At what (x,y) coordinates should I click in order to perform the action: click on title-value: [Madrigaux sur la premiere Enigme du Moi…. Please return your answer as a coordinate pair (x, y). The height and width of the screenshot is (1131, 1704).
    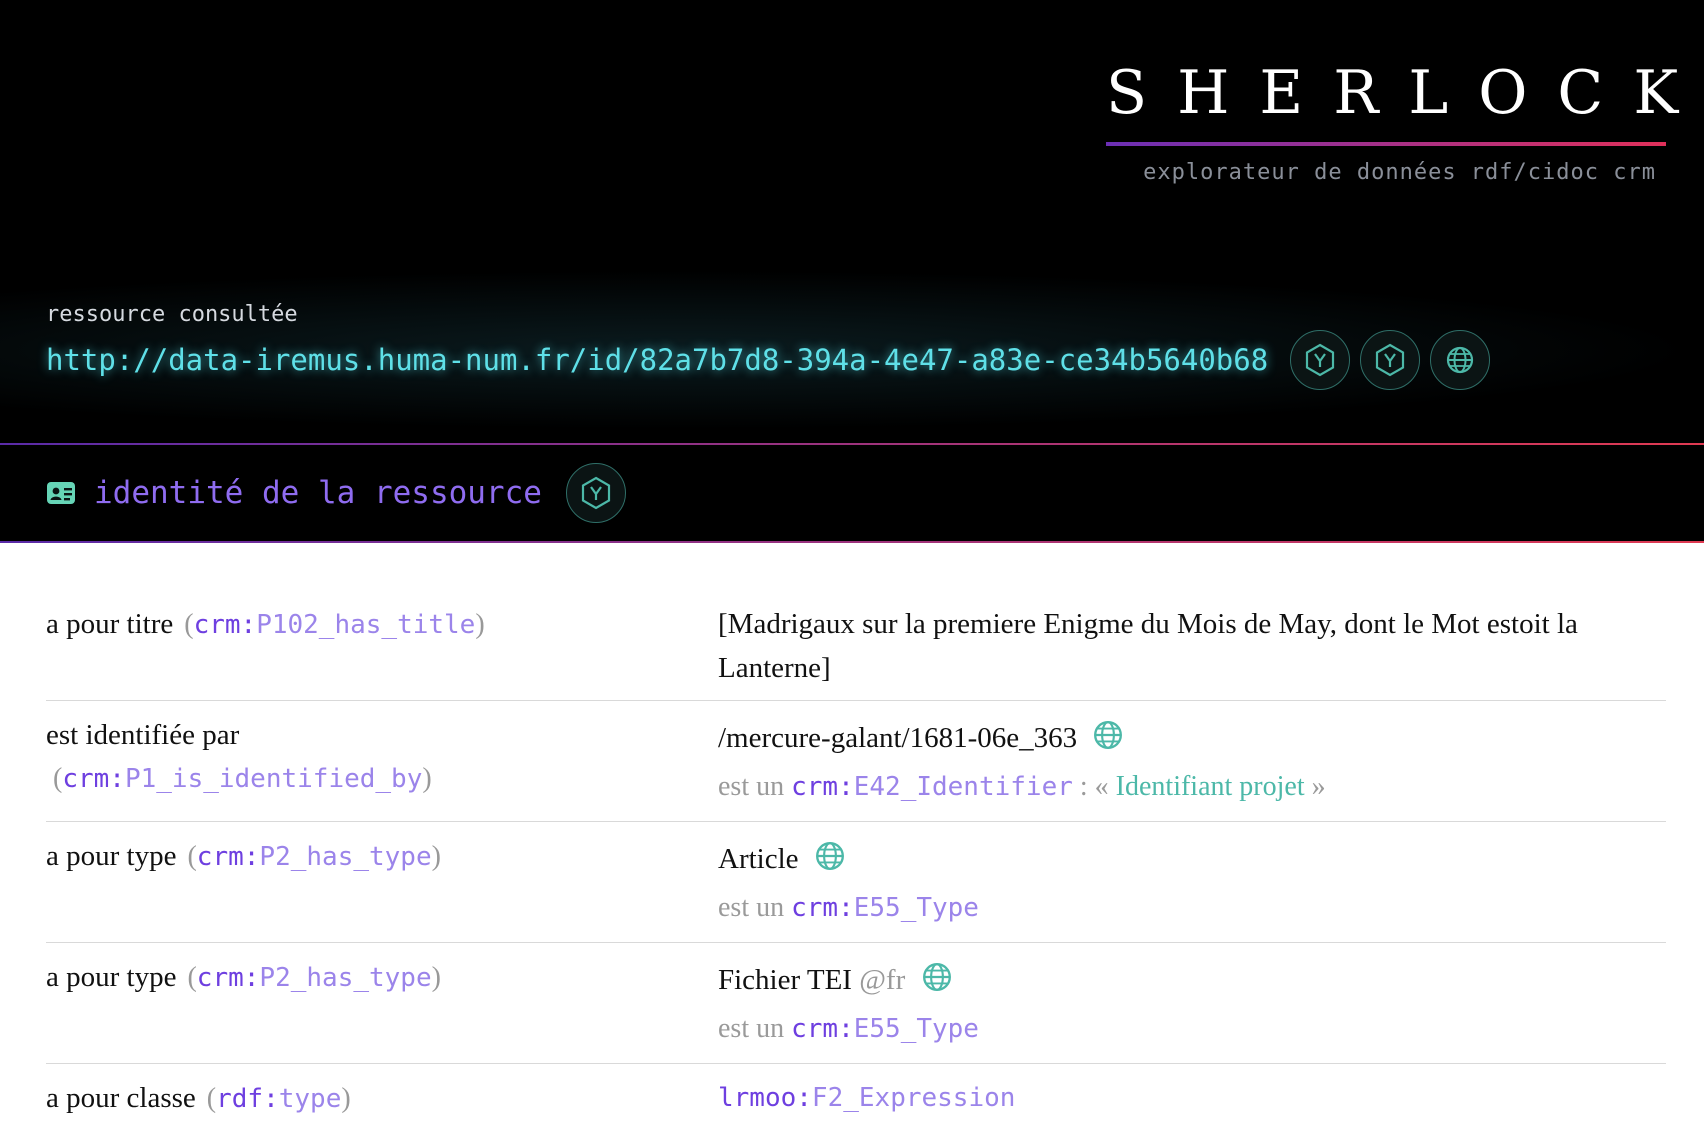
    Looking at the image, I should click on (1192, 646).